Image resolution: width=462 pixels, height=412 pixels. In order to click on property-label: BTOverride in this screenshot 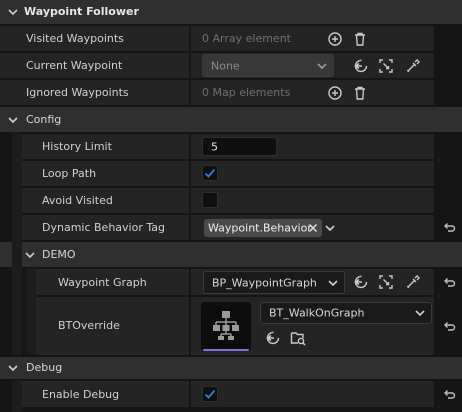, I will do `click(89, 325)`.